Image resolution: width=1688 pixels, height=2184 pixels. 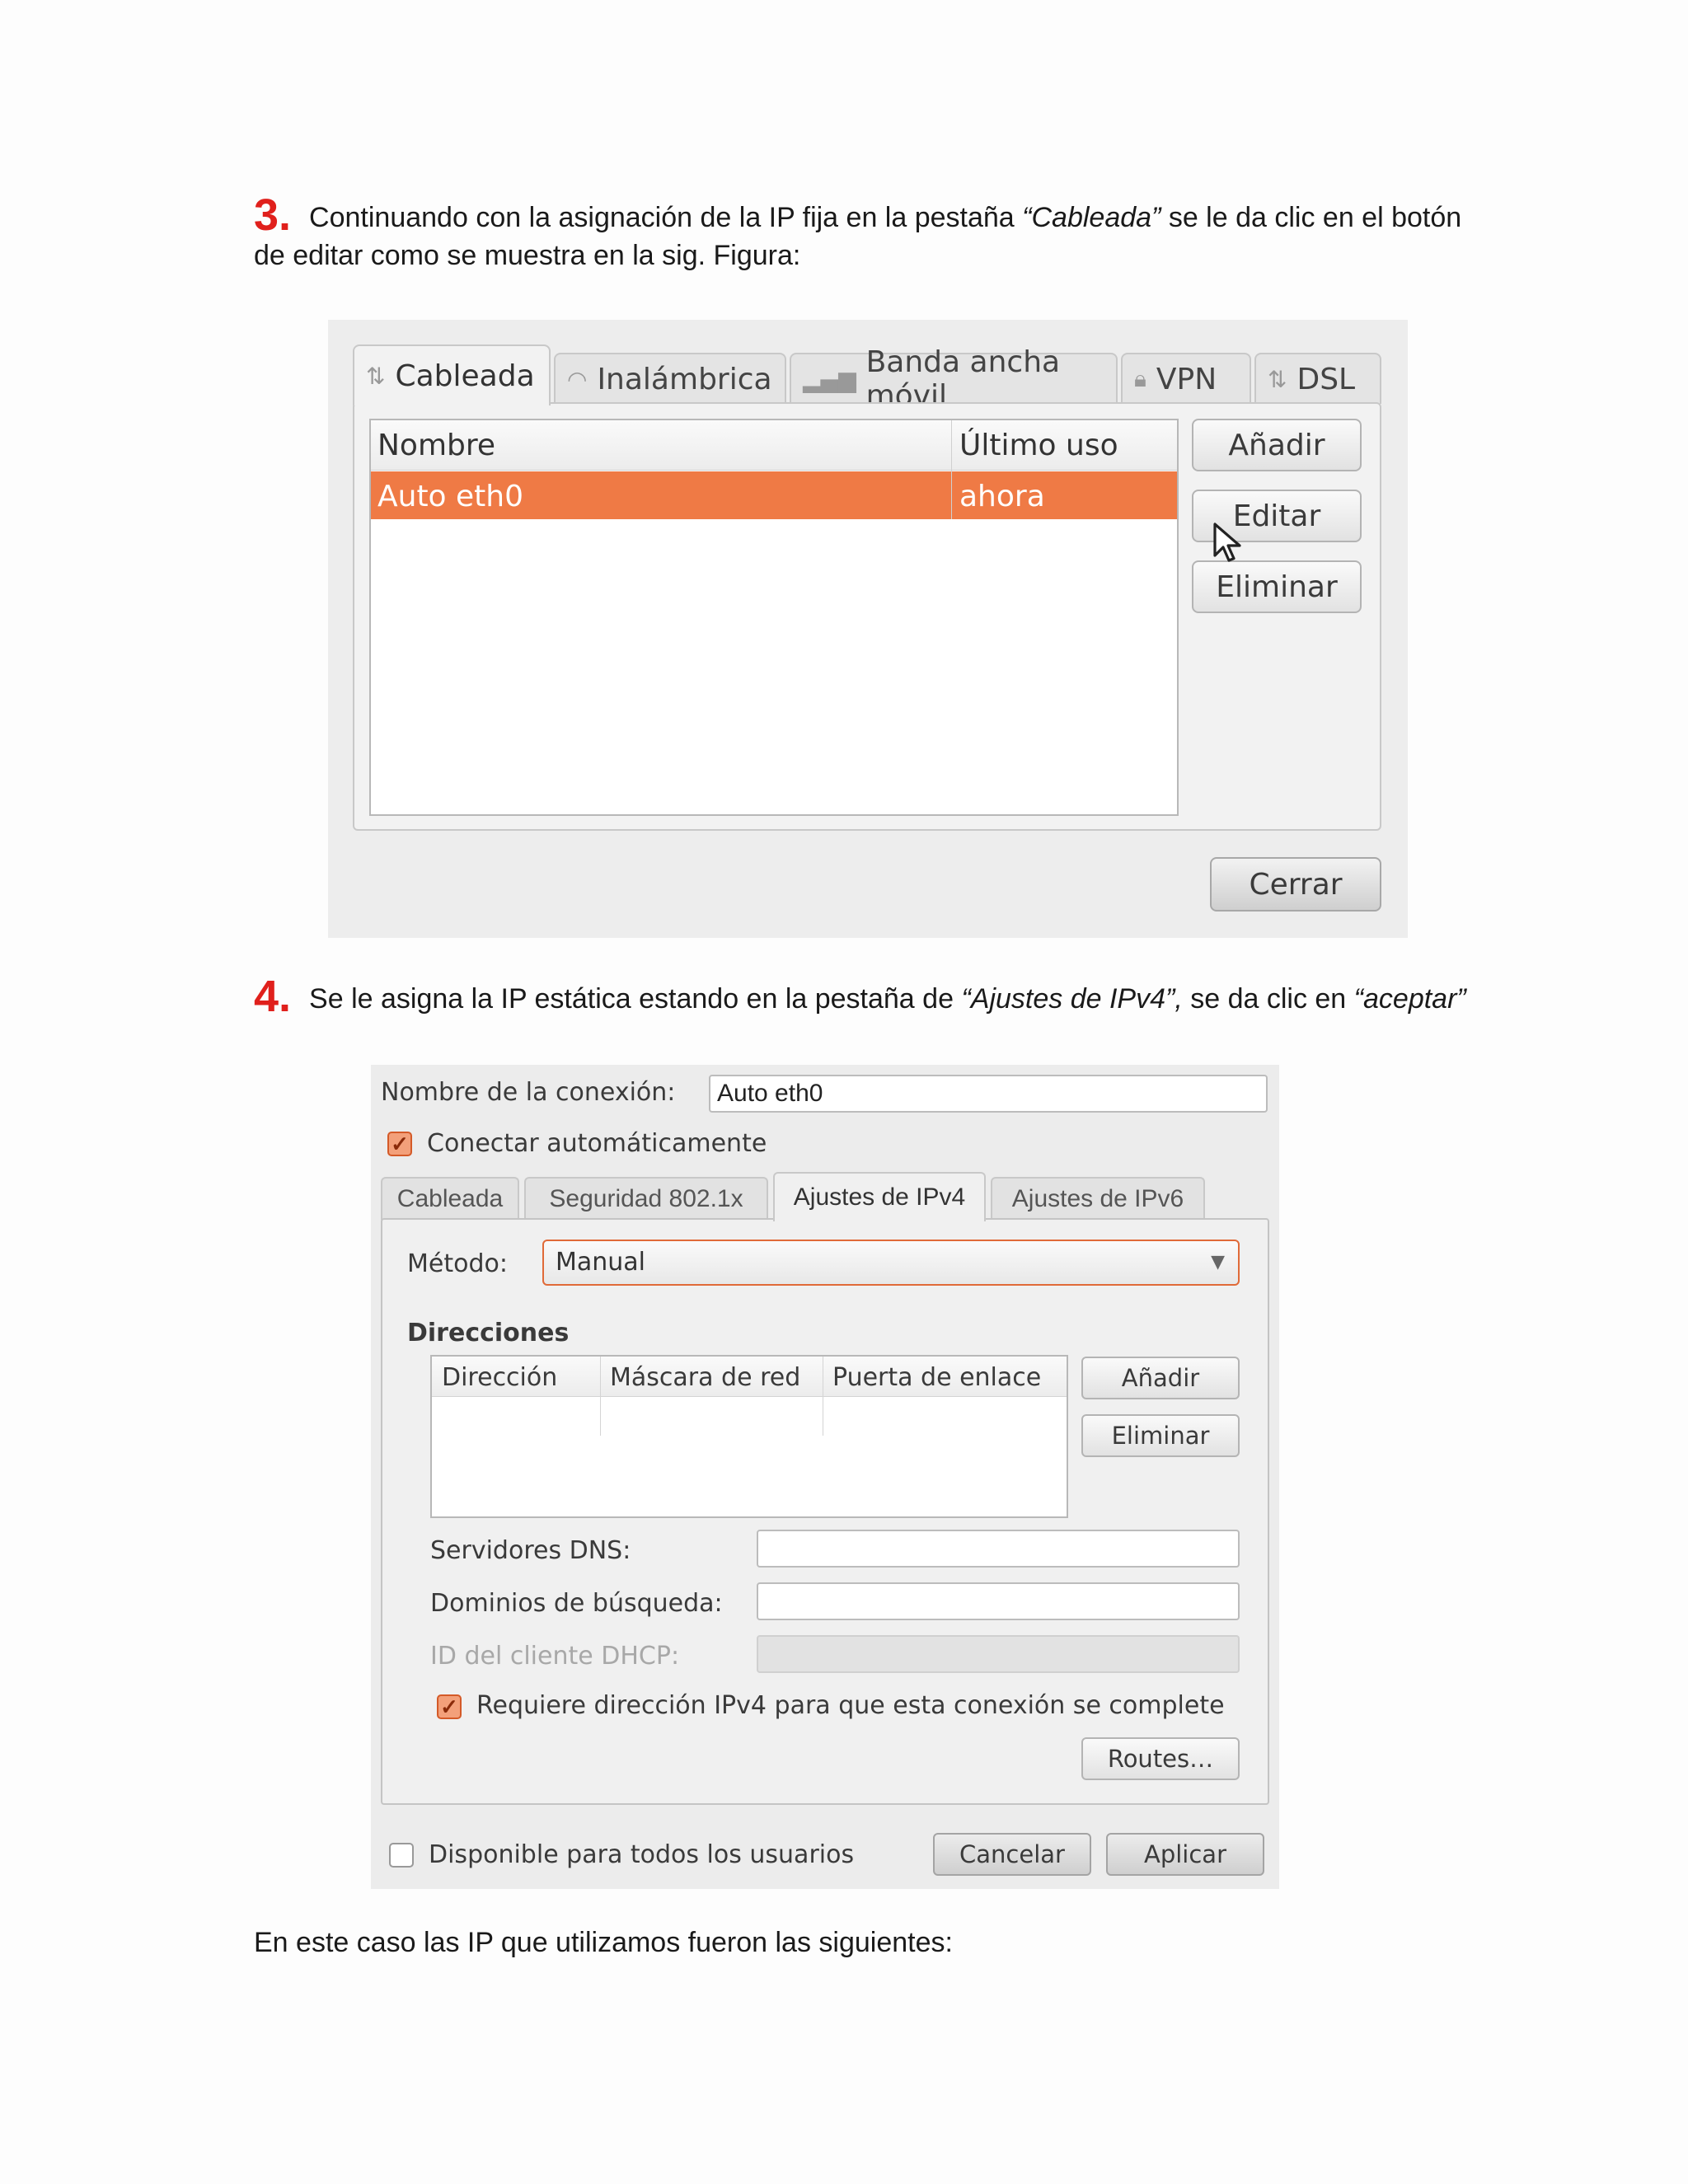 I want to click on column-header-netmask: Máscara de red, so click(x=705, y=1377).